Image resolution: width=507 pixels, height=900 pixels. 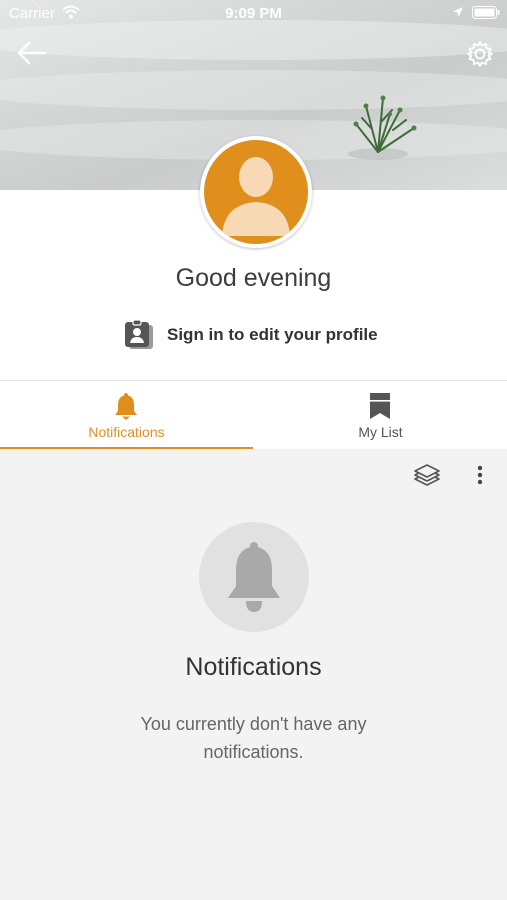 I want to click on signin-label: Sign in to edit your profile, so click(x=272, y=334).